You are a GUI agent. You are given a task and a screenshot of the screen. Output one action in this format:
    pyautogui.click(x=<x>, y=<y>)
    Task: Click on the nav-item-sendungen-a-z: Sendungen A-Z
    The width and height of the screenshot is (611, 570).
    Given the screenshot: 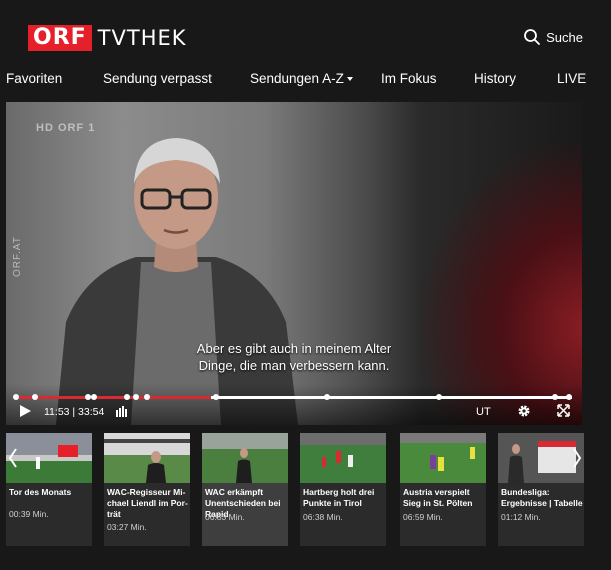 What is the action you would take?
    pyautogui.click(x=301, y=78)
    